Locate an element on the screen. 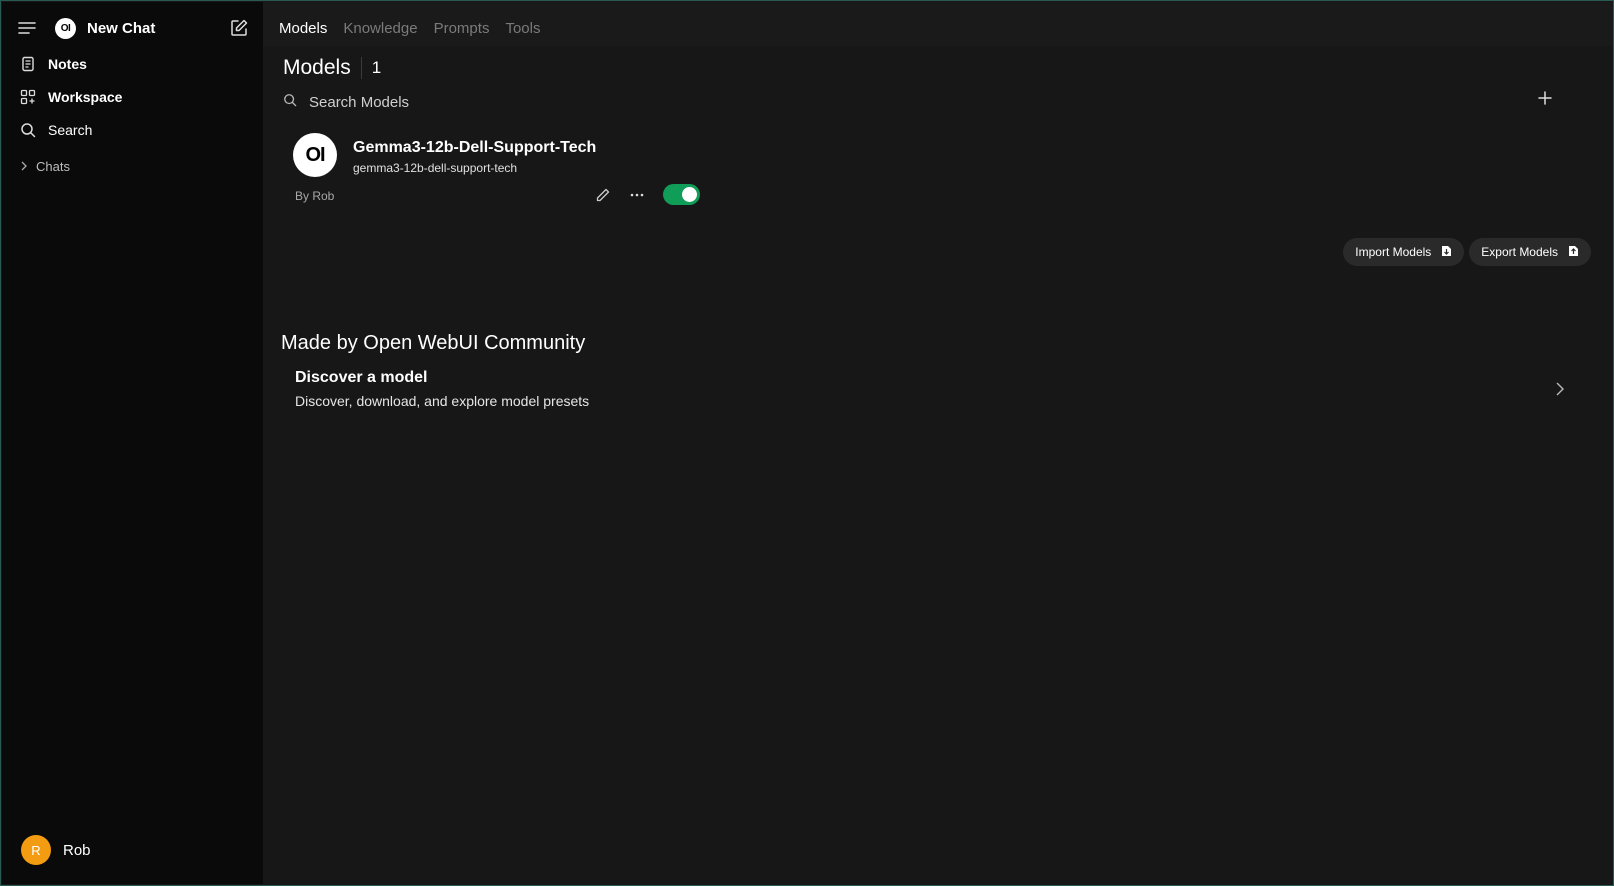 The height and width of the screenshot is (886, 1614). tab-models: Models is located at coordinates (303, 28).